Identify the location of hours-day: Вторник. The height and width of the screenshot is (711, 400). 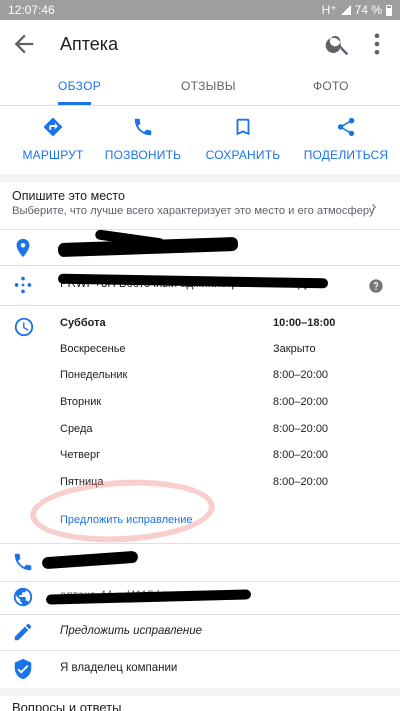
(81, 402).